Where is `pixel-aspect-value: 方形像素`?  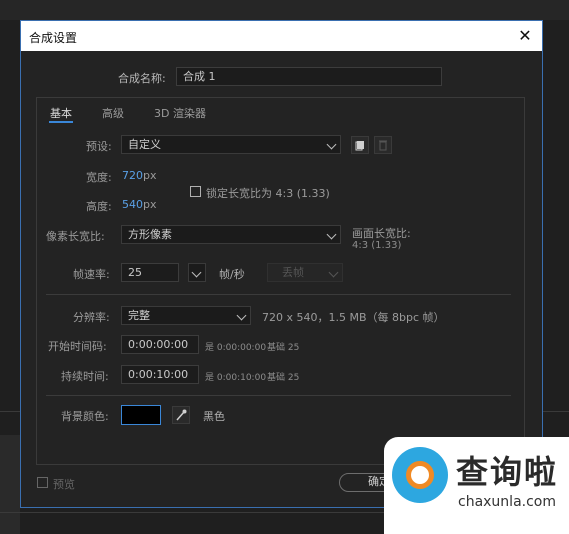 pixel-aspect-value: 方形像素 is located at coordinates (150, 234).